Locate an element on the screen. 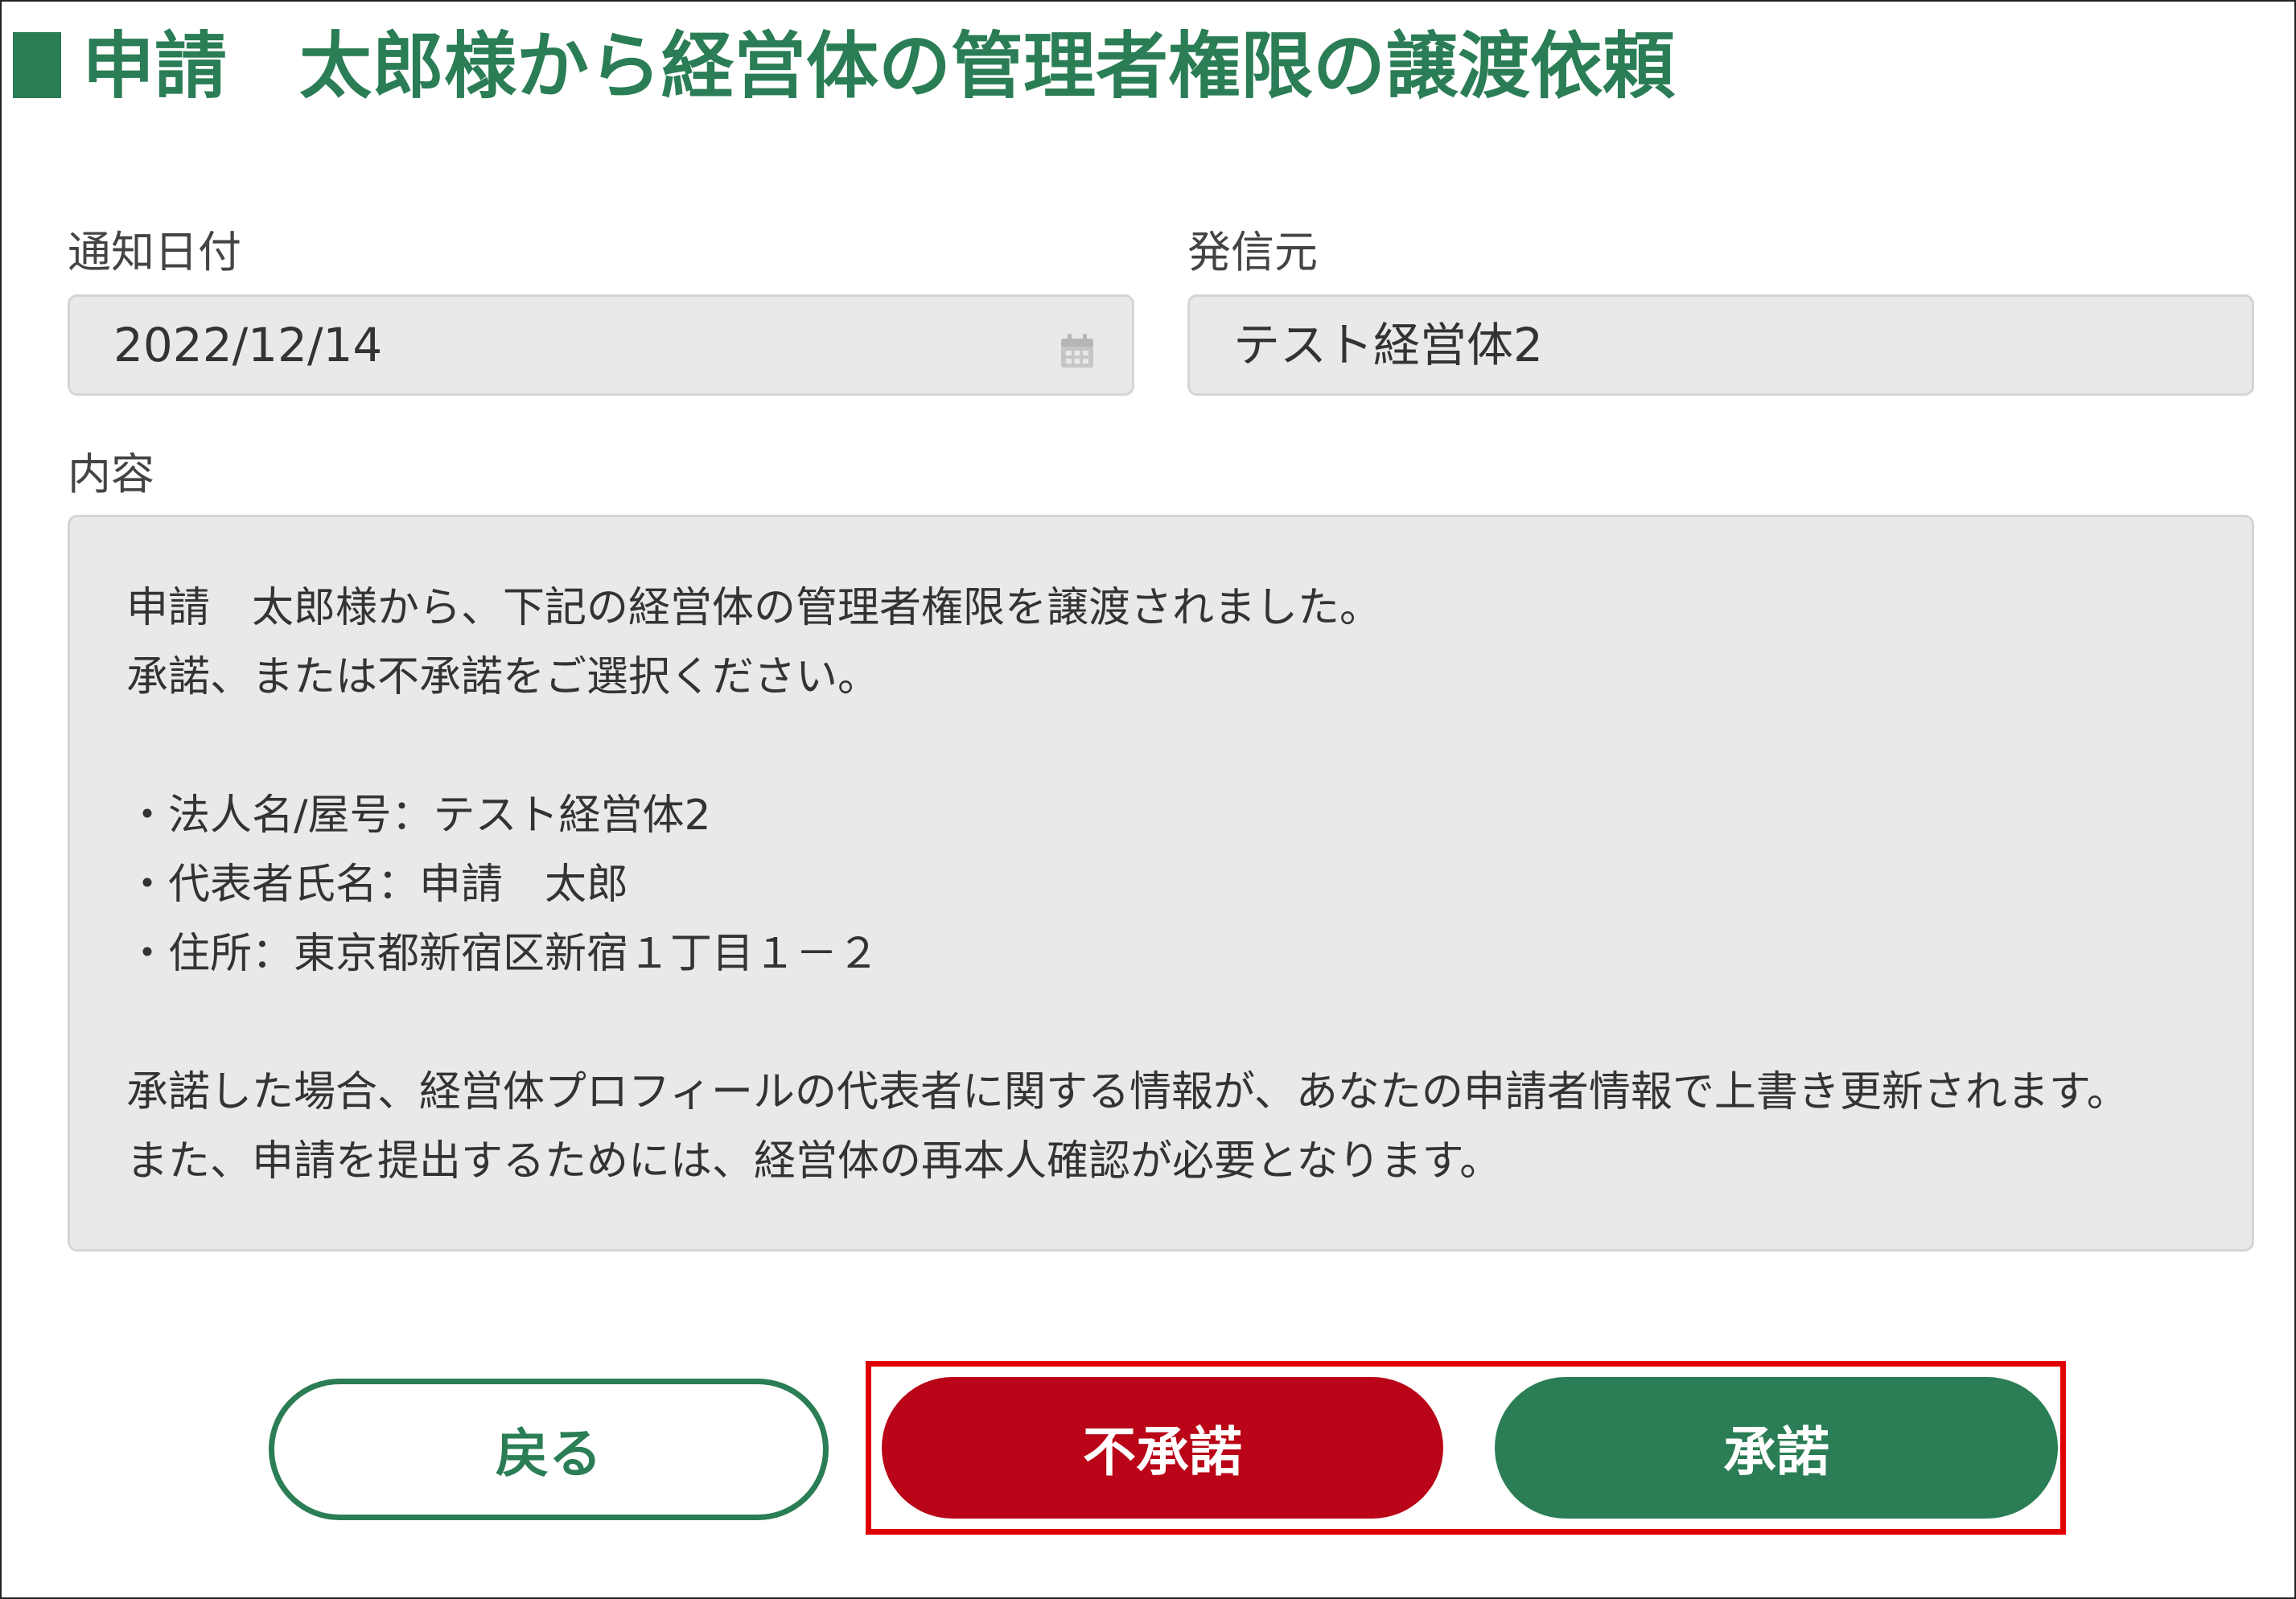 This screenshot has height=1599, width=2296. title-accent-bar is located at coordinates (37, 65).